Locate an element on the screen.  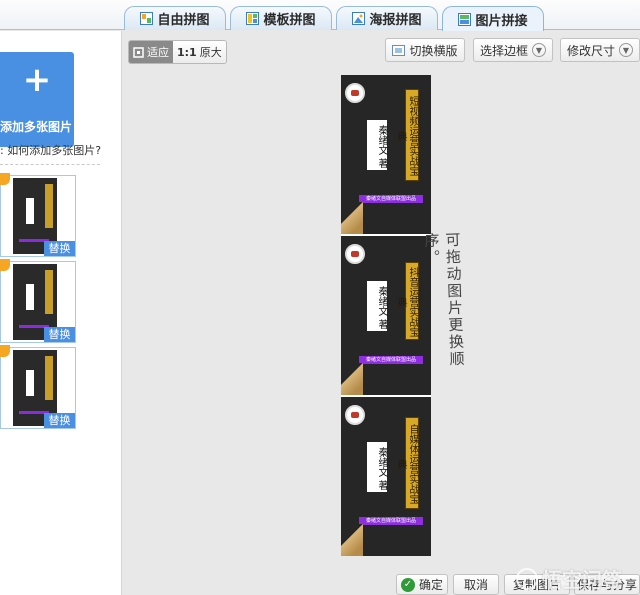
switch-horizontal-label: 切换横版 is located at coordinates (433, 50).